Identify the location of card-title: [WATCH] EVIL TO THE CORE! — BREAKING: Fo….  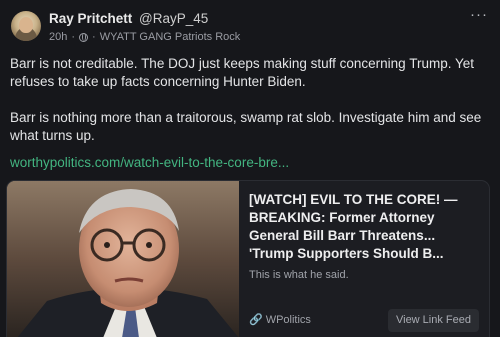
(365, 227).